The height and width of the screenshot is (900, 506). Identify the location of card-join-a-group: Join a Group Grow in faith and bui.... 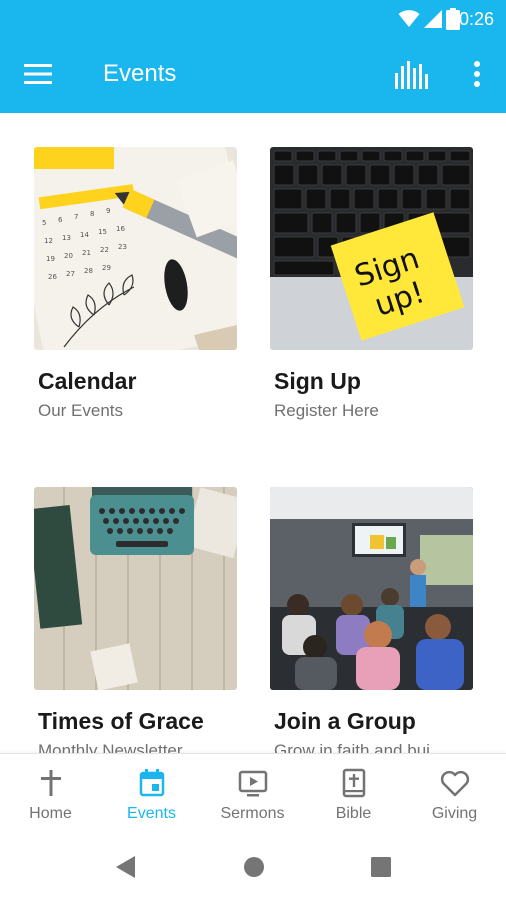
(371, 620).